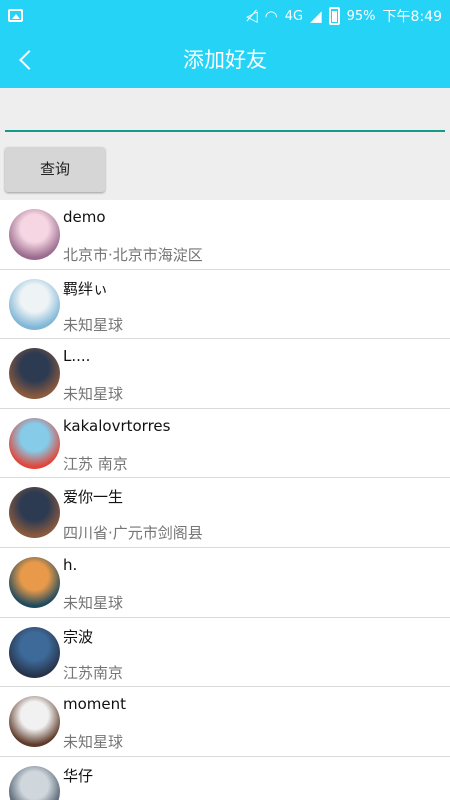 This screenshot has width=450, height=800. What do you see at coordinates (55, 169) in the screenshot?
I see `query-button: 查询` at bounding box center [55, 169].